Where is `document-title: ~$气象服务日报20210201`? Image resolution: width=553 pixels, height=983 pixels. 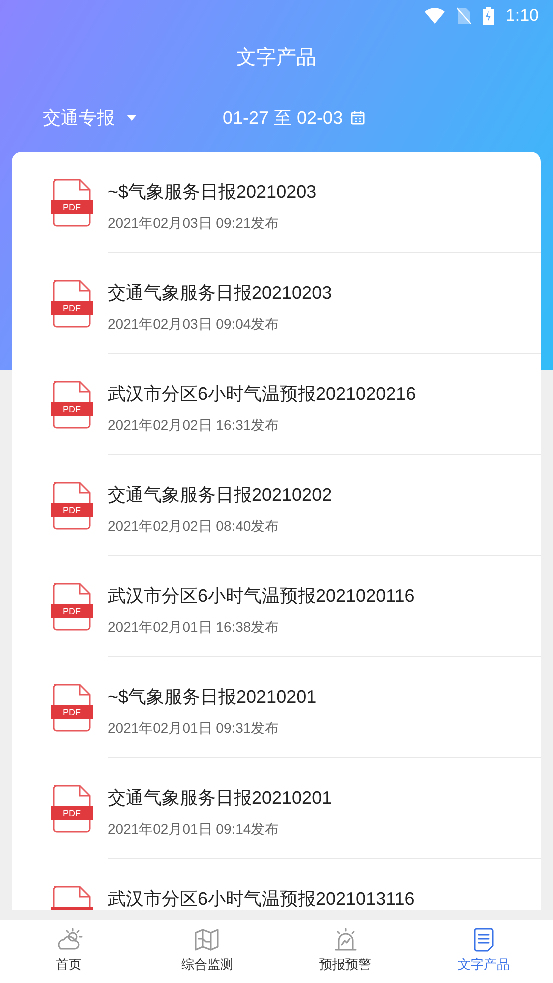 document-title: ~$气象服务日报20210201 is located at coordinates (212, 697).